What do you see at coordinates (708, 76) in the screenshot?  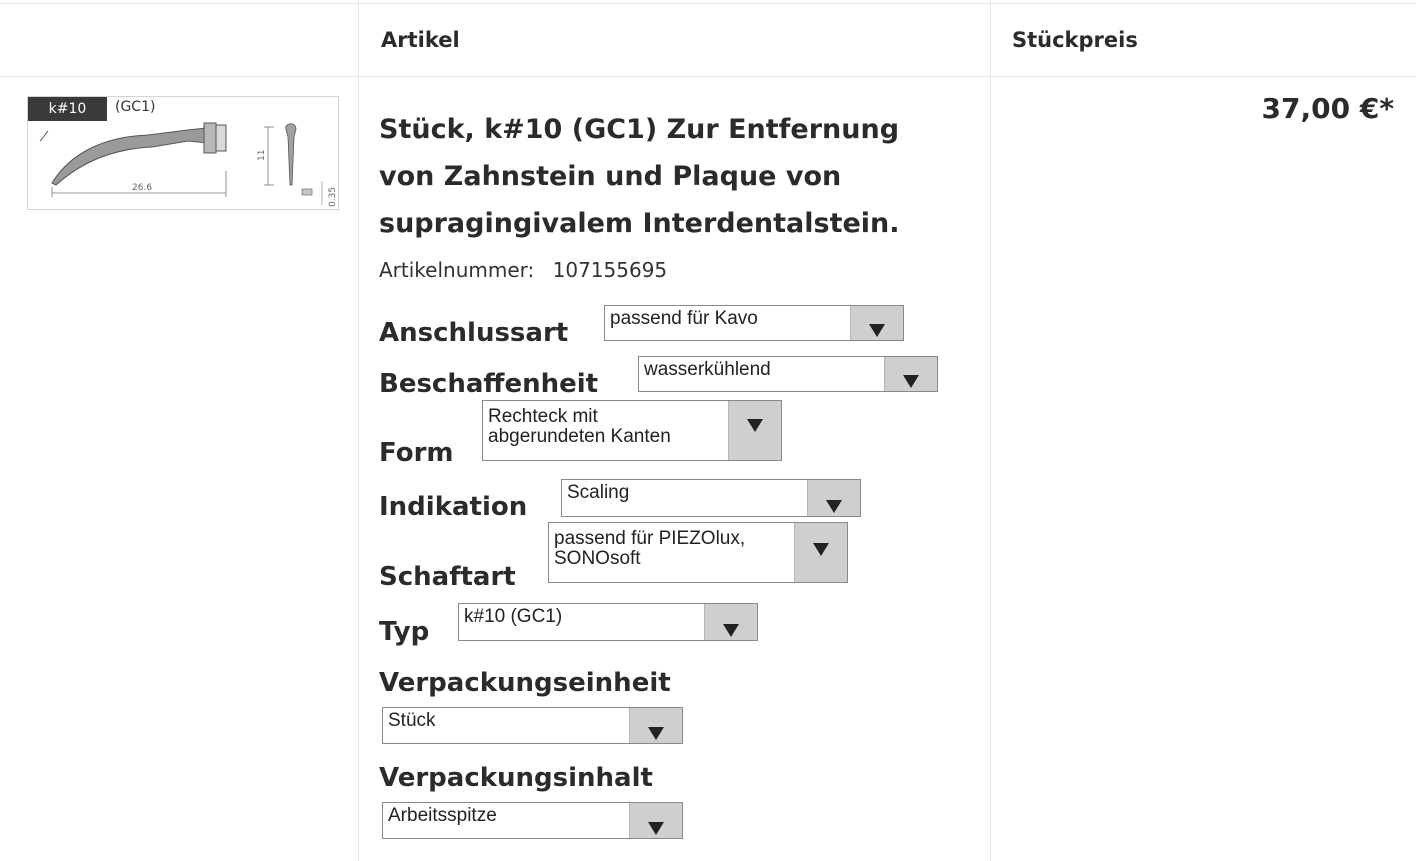 I see `table-header-divider` at bounding box center [708, 76].